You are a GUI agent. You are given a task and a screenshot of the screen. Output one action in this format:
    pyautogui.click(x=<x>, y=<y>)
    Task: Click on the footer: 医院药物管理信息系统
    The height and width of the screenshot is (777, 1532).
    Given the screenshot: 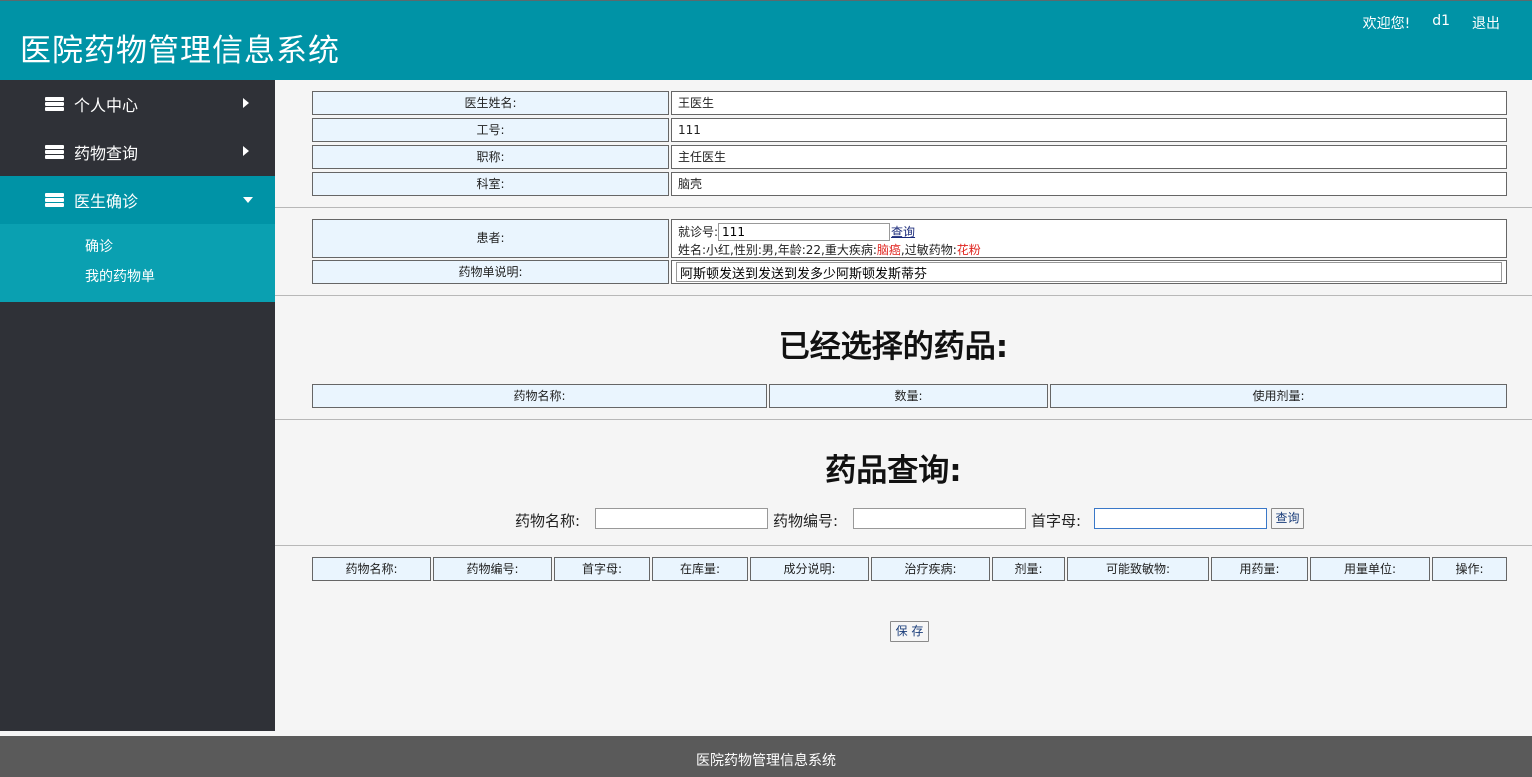 What is the action you would take?
    pyautogui.click(x=766, y=756)
    